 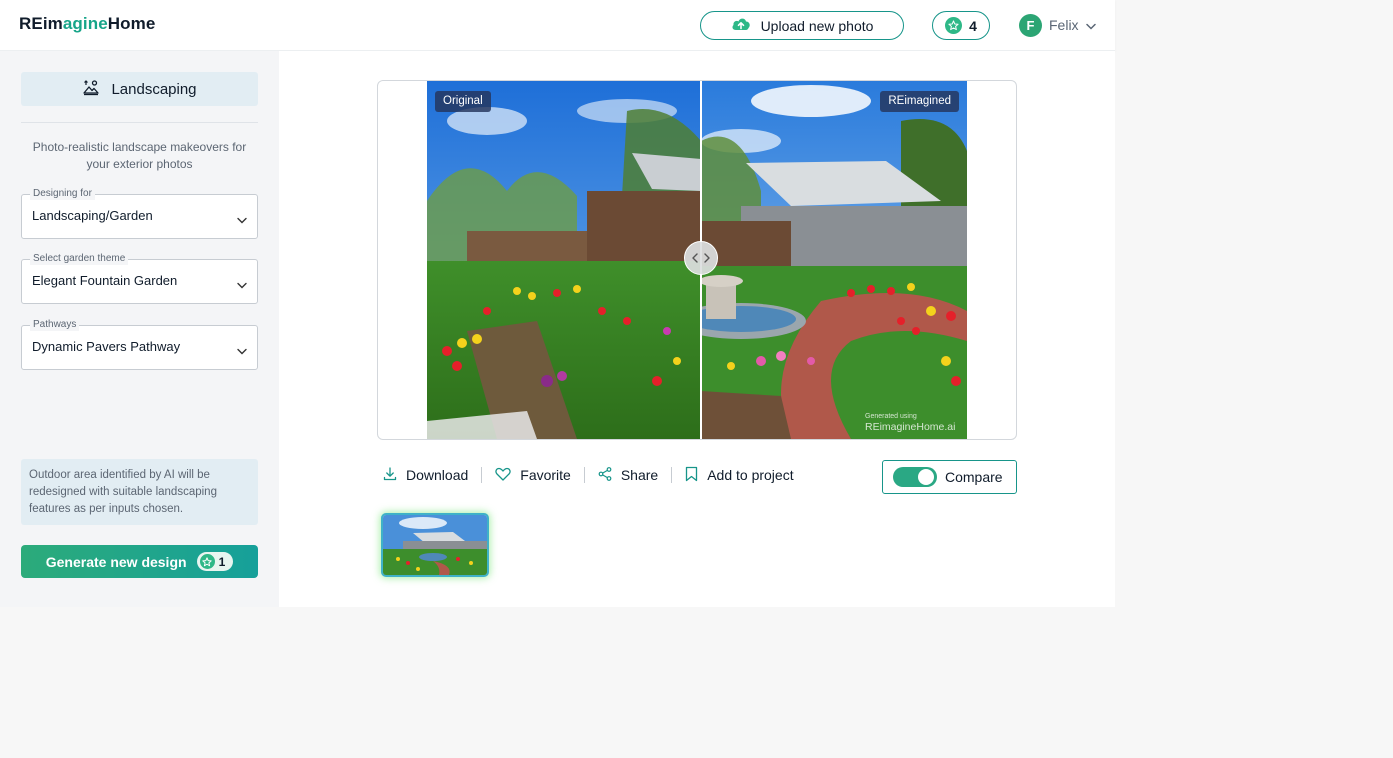 I want to click on pathways-select: Pathways Dynamic Pavers Pathway, so click(x=139, y=344).